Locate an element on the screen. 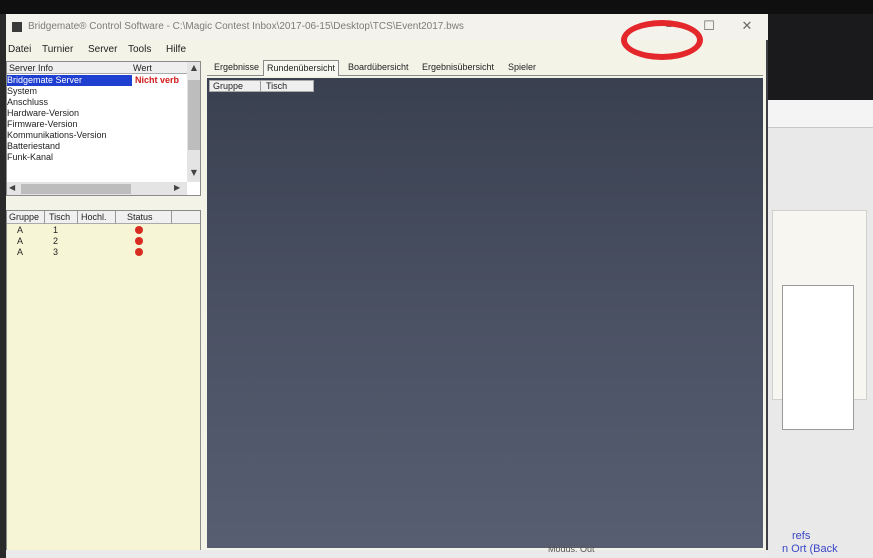  background-window: refs n Ort (Back is located at coordinates (817, 329).